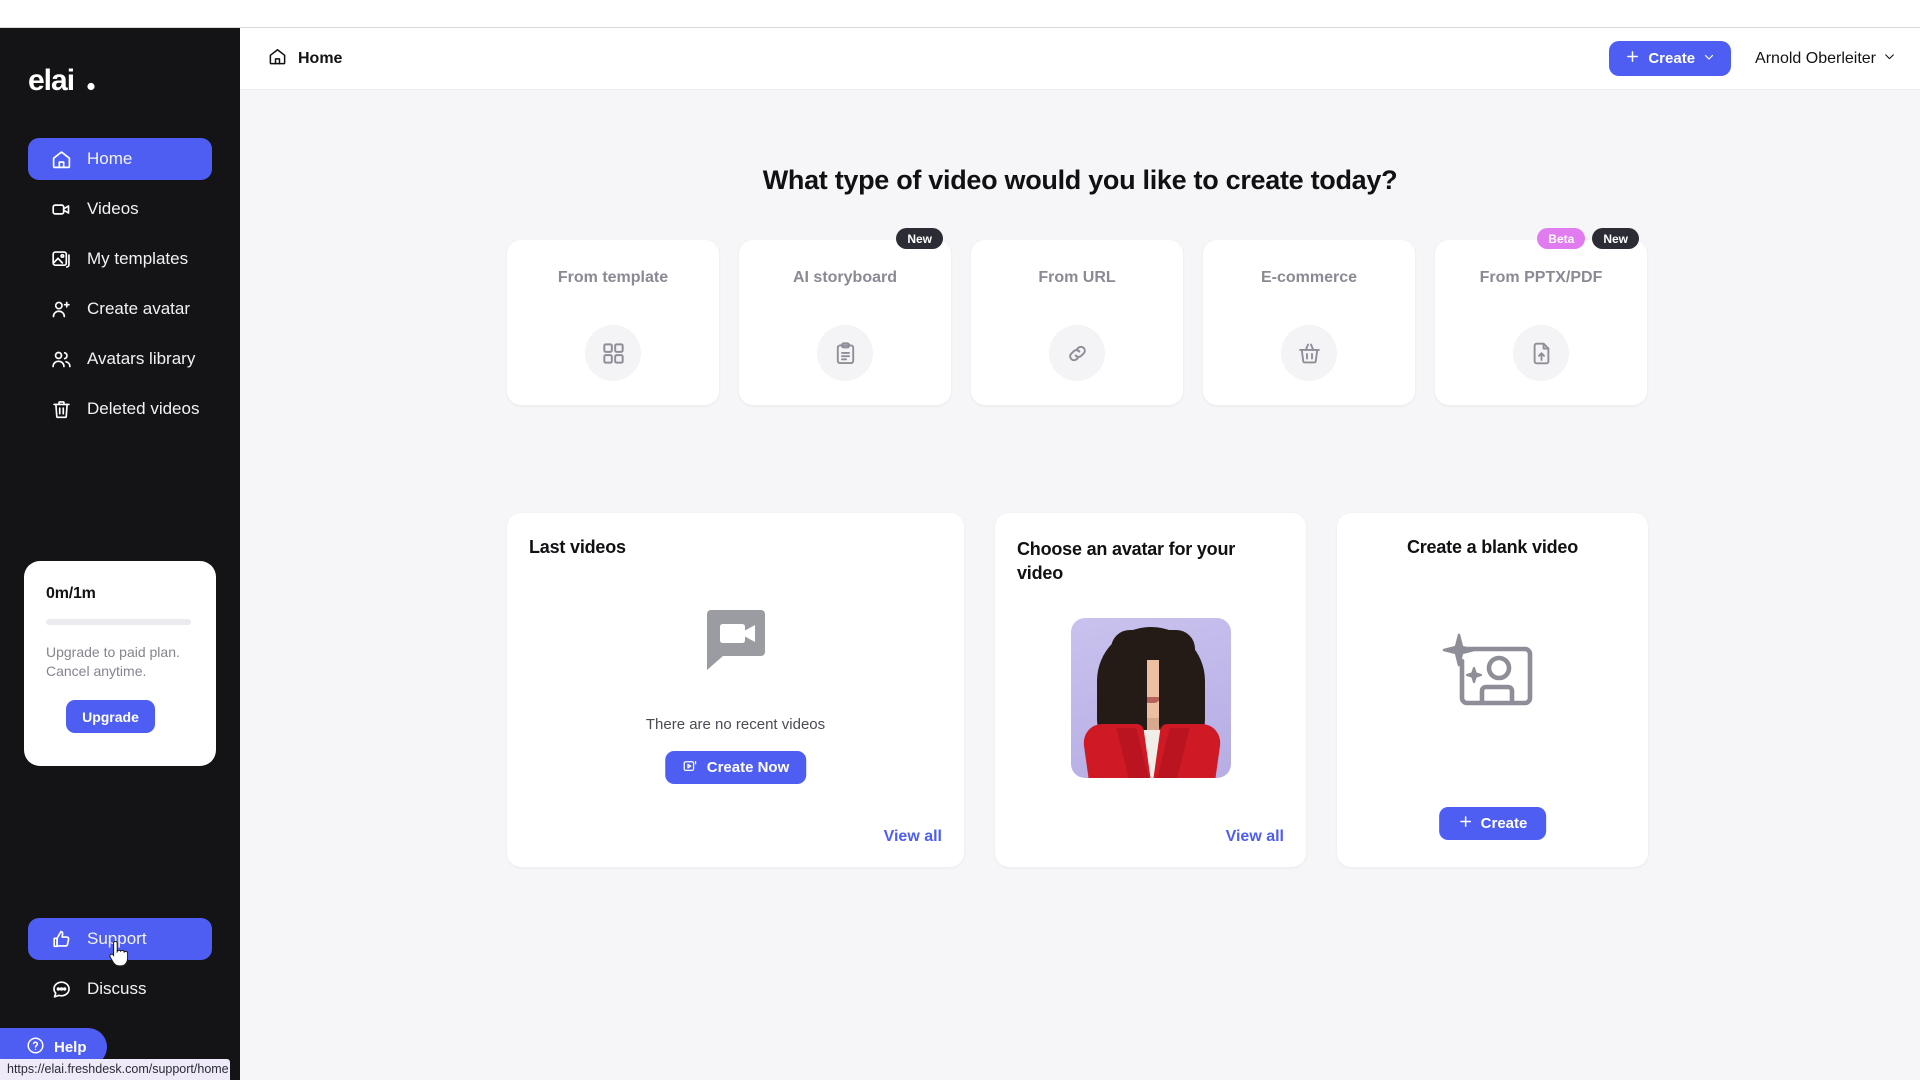 Image resolution: width=1920 pixels, height=1080 pixels. Describe the element at coordinates (141, 358) in the screenshot. I see `sidebar-item-label: Avatars library` at that location.